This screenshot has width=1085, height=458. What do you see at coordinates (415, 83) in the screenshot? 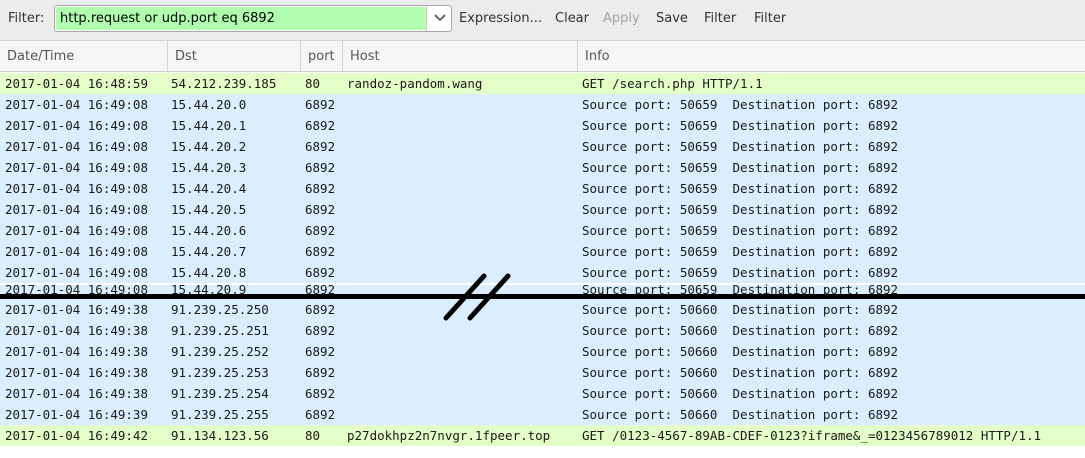
I see `packet-cell-host: randoz-pandom.wang` at bounding box center [415, 83].